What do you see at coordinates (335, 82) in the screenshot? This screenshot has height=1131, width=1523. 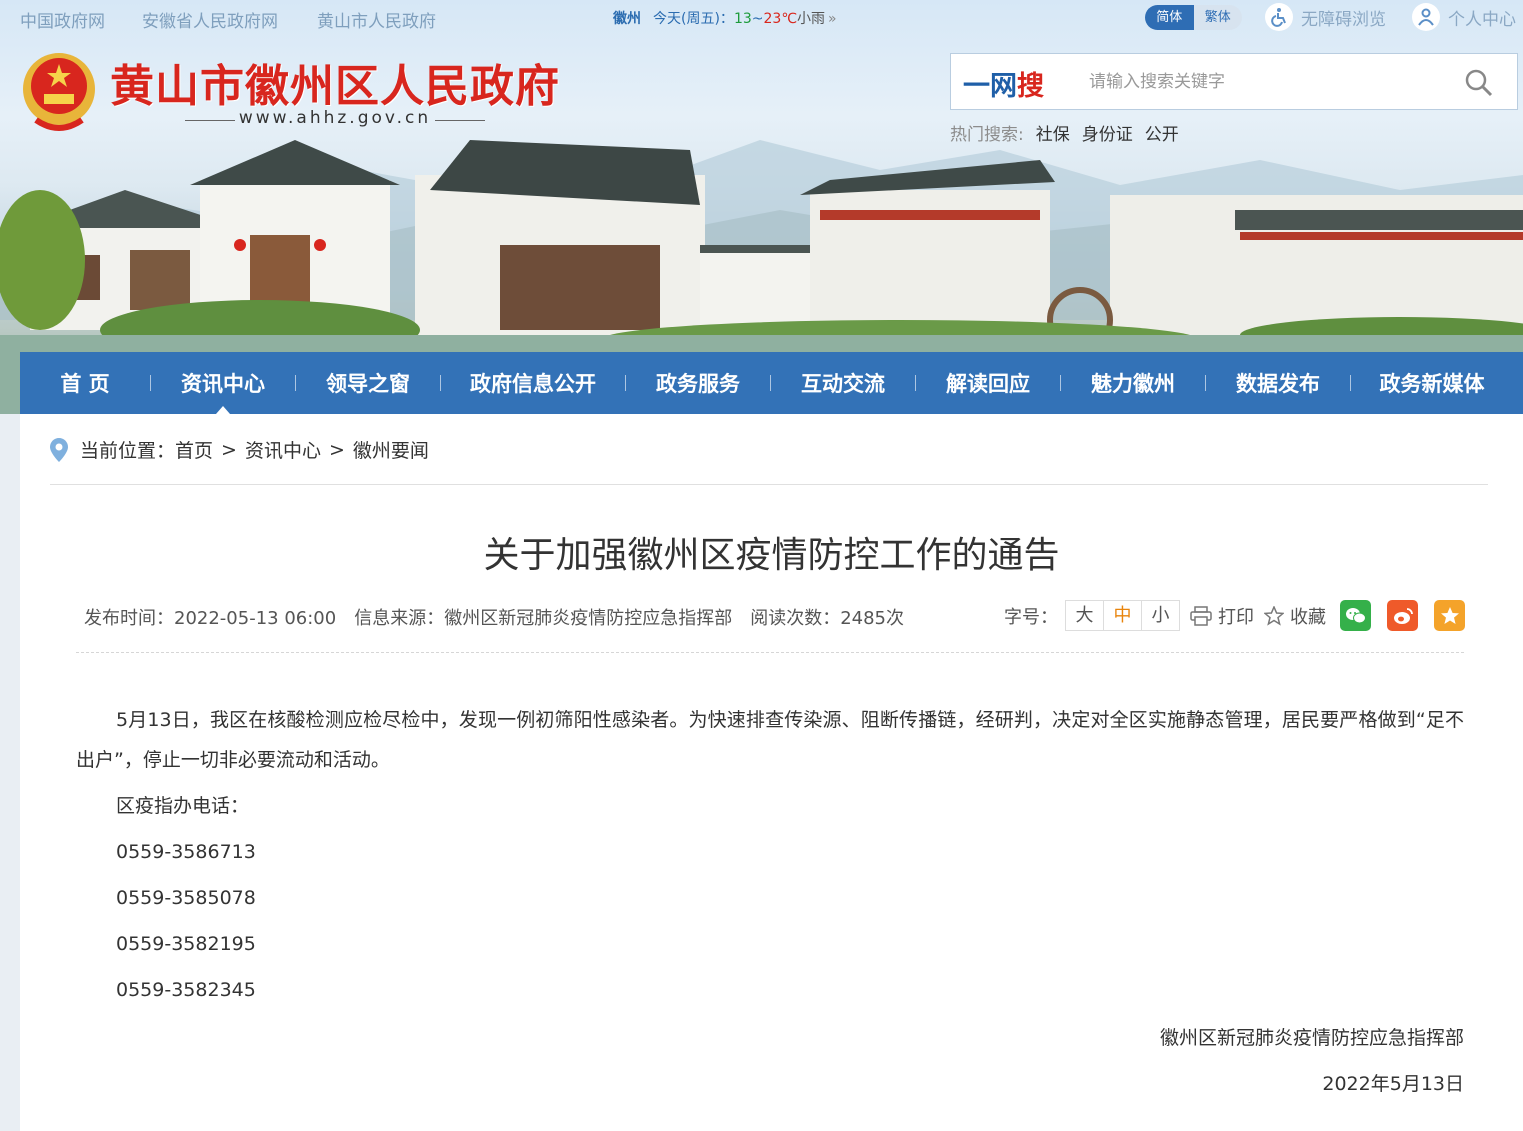 I see `site-title: 黄山市徽州区人民政府` at bounding box center [335, 82].